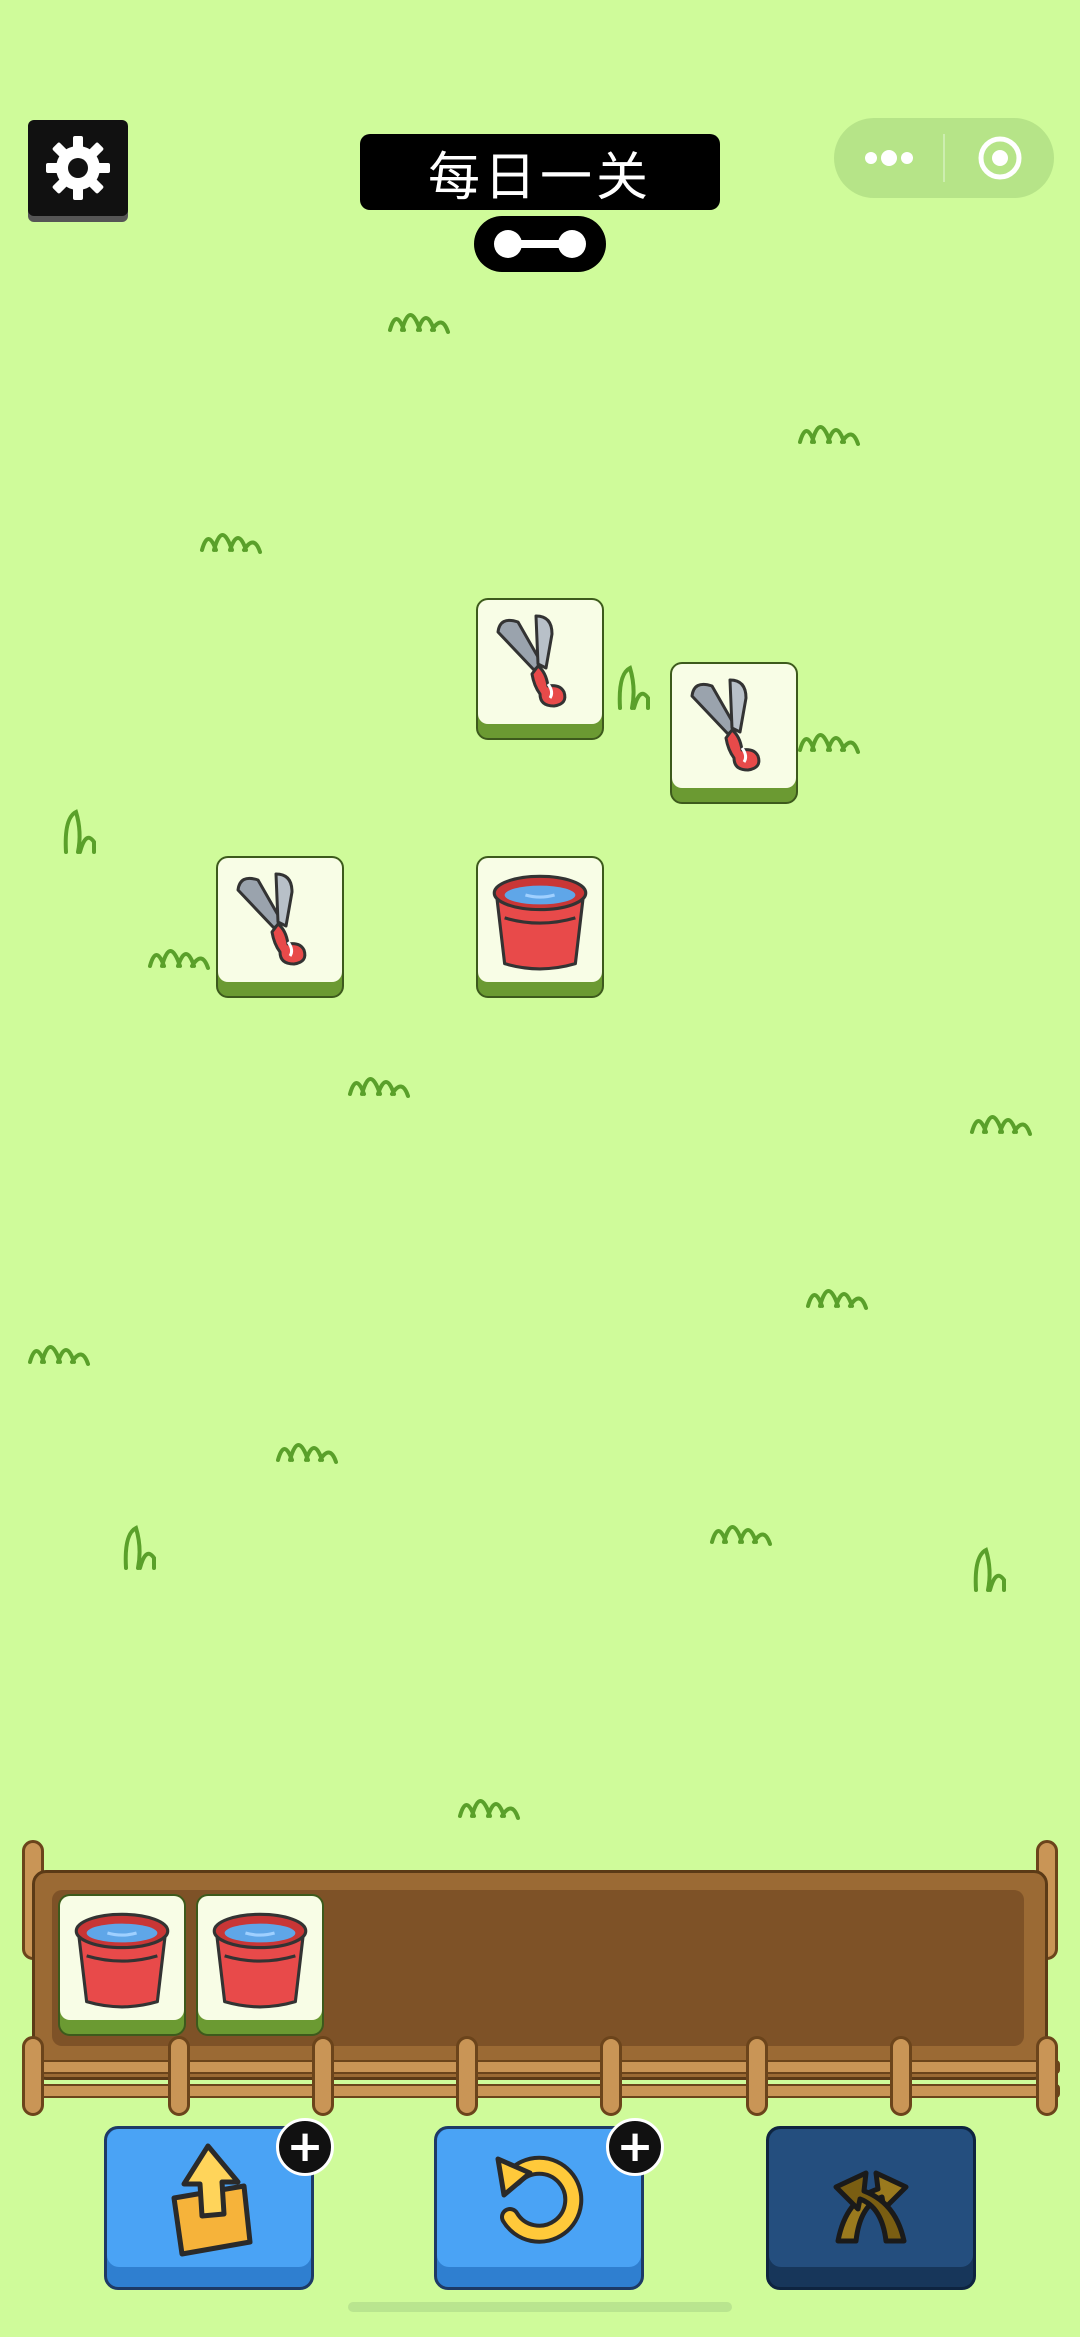  I want to click on gear-icon, so click(78, 168).